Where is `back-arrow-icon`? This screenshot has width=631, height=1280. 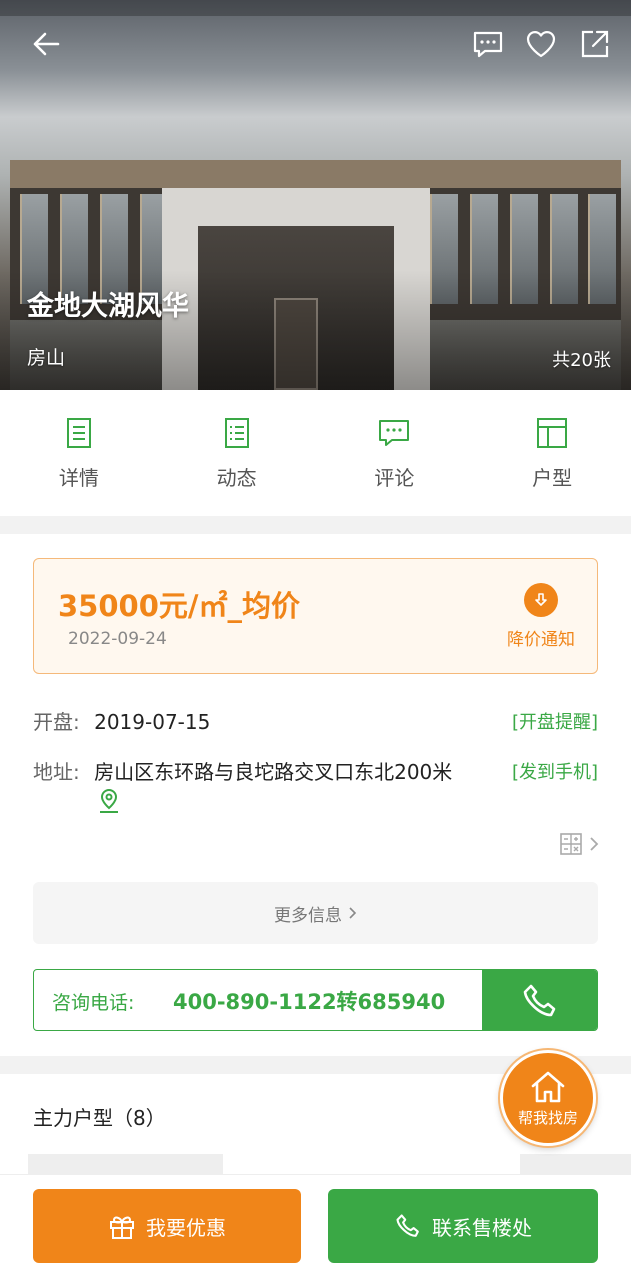 back-arrow-icon is located at coordinates (46, 44).